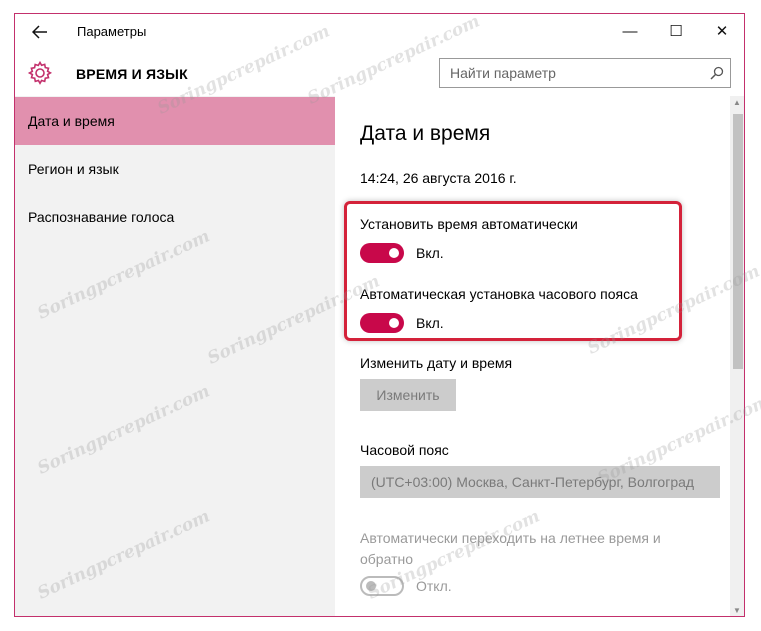  What do you see at coordinates (40, 72) in the screenshot?
I see `gear-icon` at bounding box center [40, 72].